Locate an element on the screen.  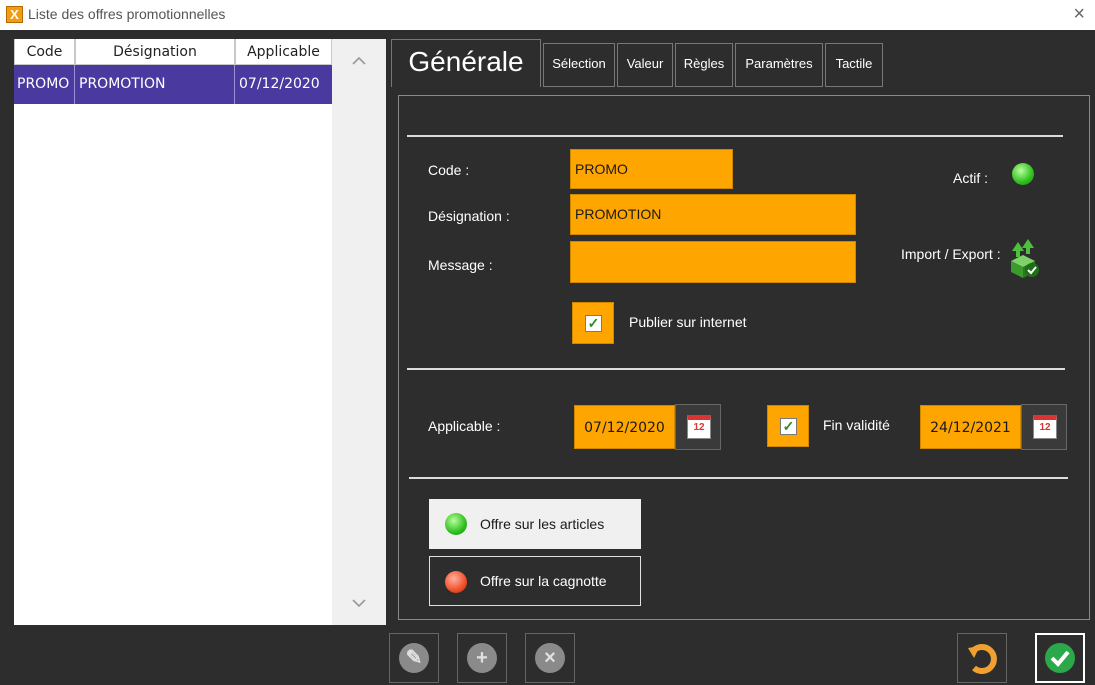
green-led-icon is located at coordinates (456, 524).